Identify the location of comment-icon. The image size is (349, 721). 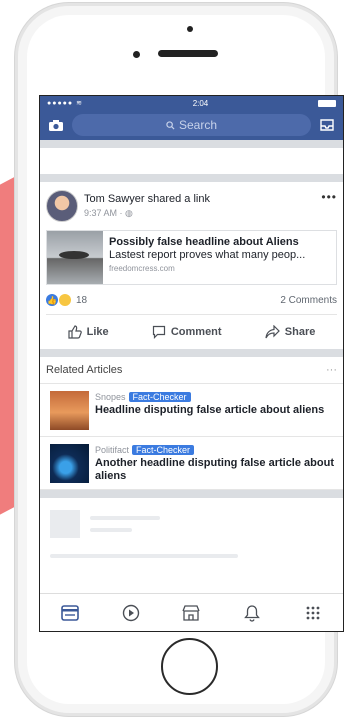
(158, 332).